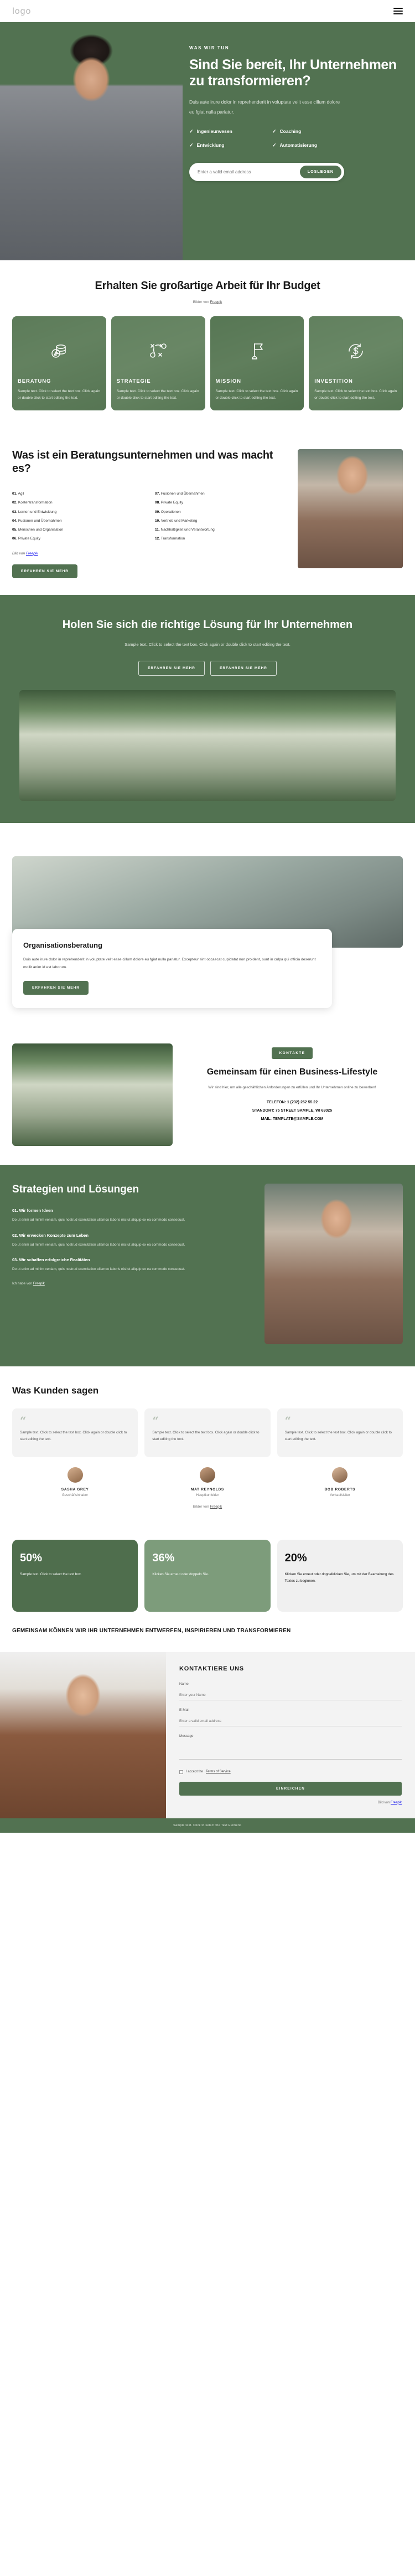 This screenshot has height=2576, width=415. What do you see at coordinates (222, 512) in the screenshot?
I see `list-item: 09. Operationen` at bounding box center [222, 512].